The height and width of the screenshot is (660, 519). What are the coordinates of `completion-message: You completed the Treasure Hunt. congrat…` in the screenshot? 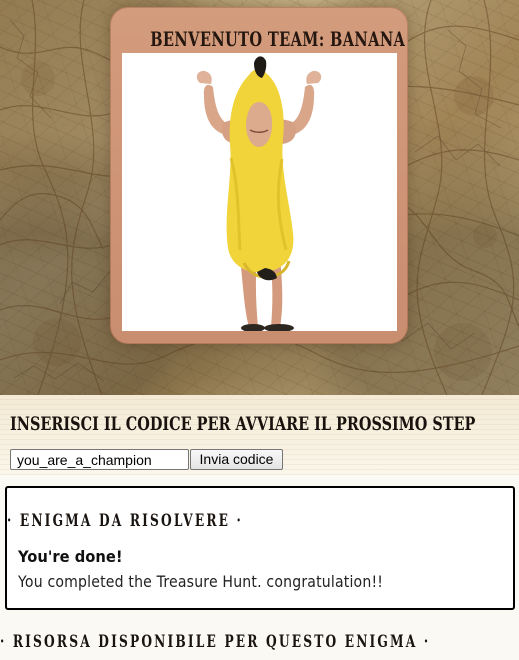 It's located at (201, 581).